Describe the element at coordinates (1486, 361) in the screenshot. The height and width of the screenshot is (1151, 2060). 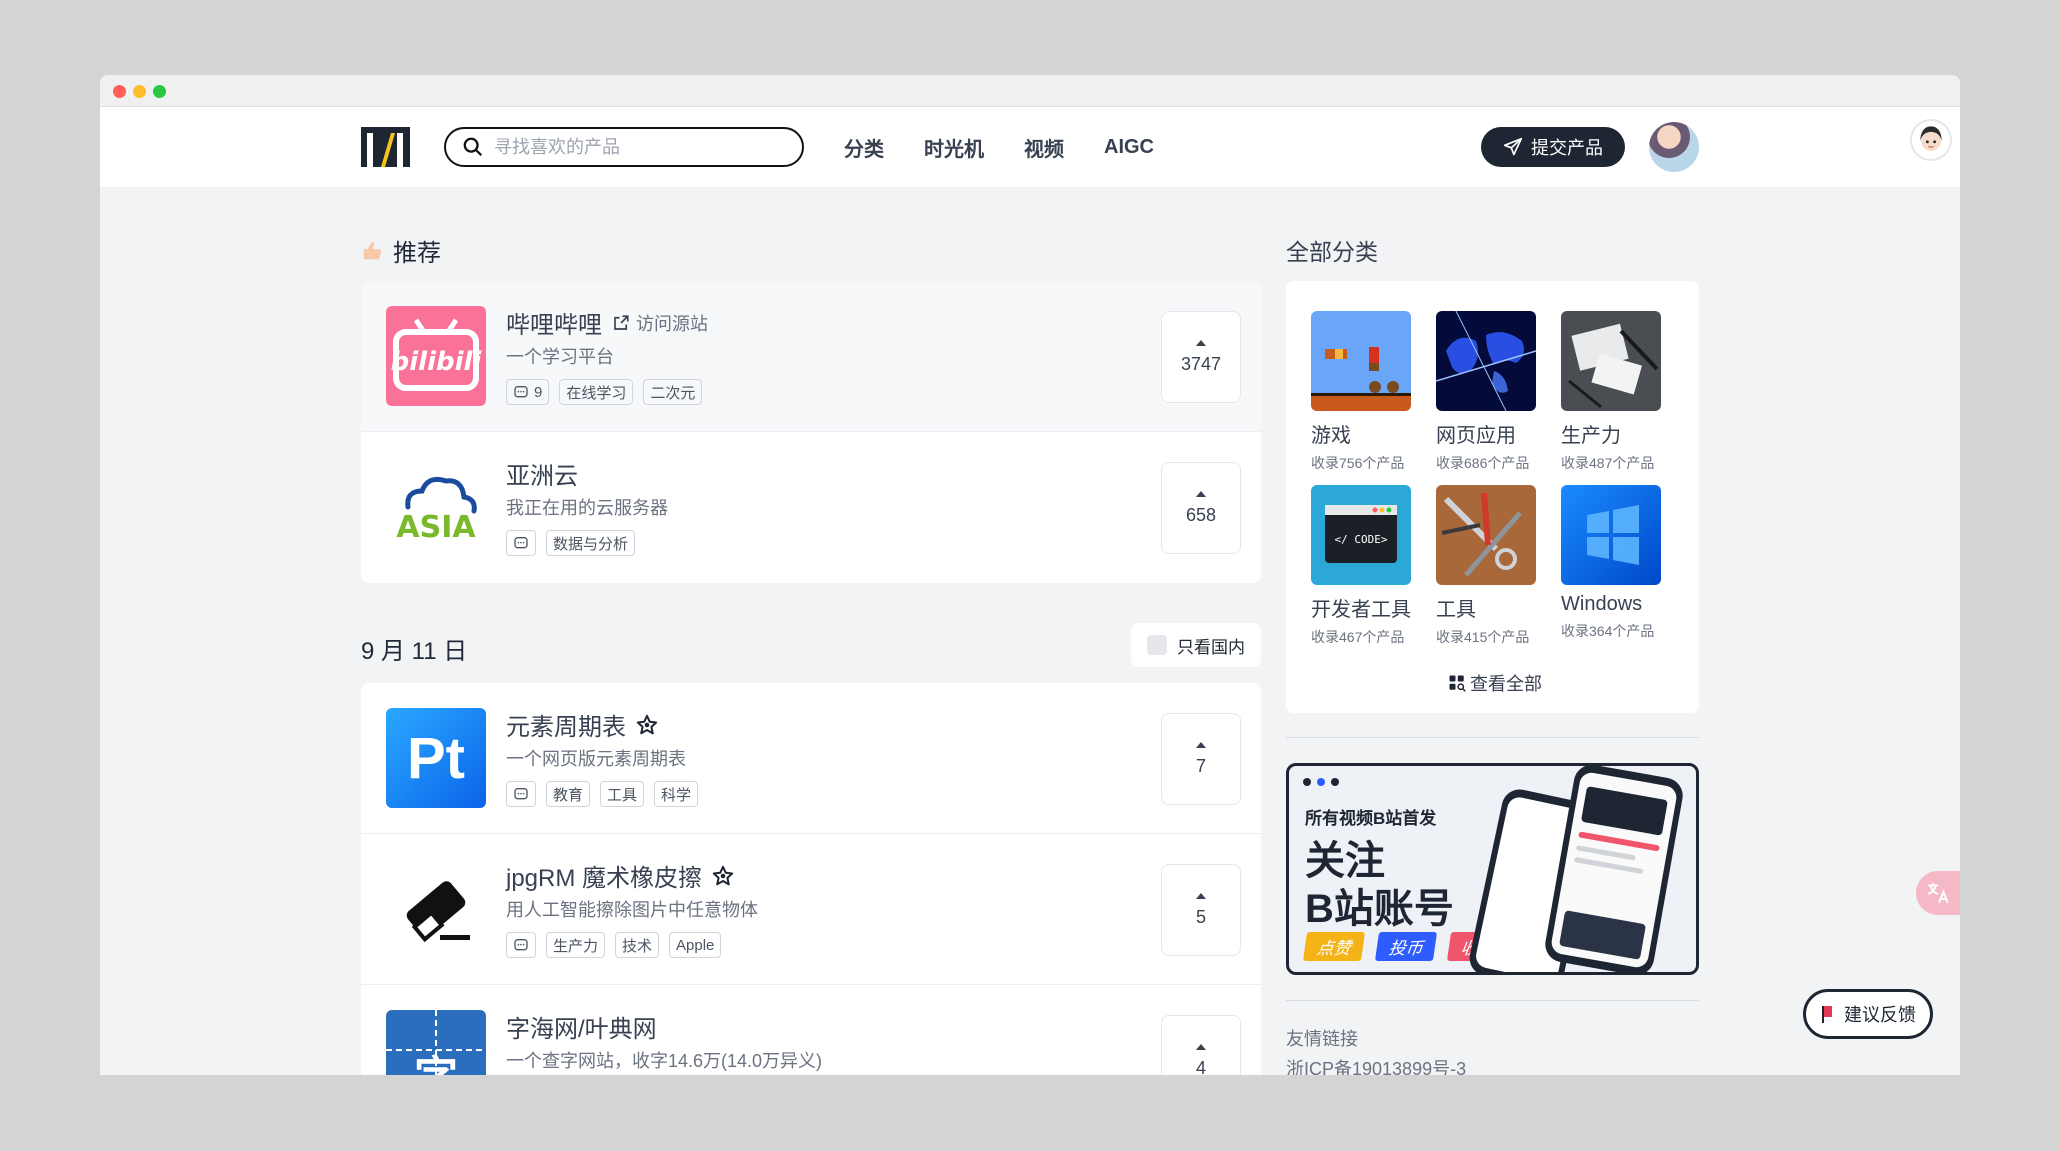
I see `web-apps-thumbnail` at that location.